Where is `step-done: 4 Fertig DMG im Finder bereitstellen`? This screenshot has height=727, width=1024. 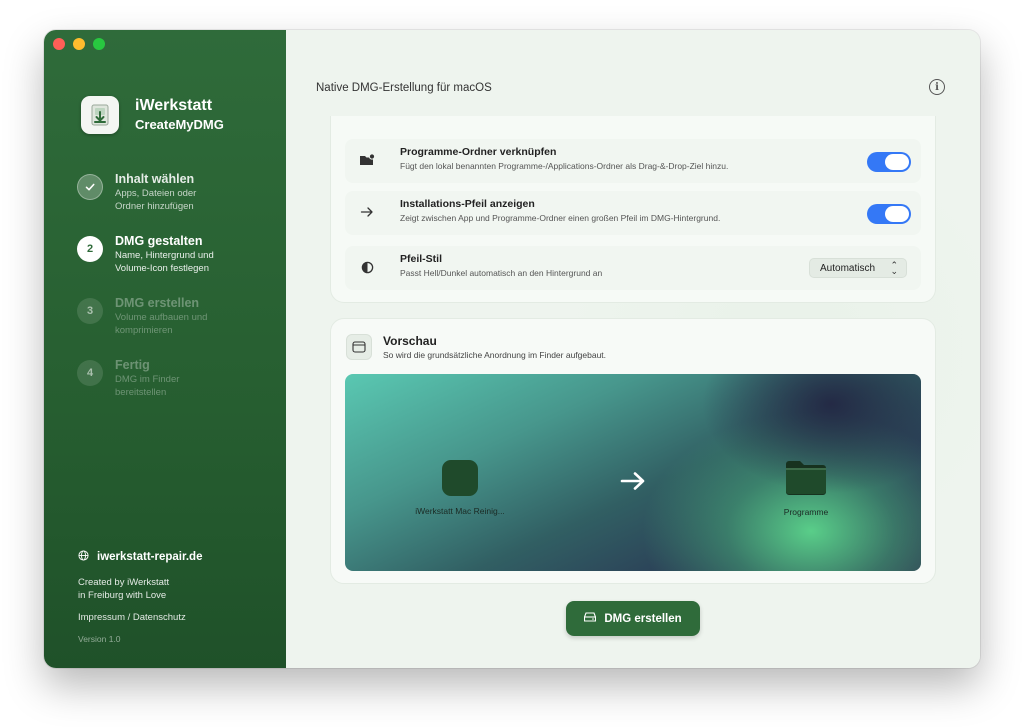 step-done: 4 Fertig DMG im Finder bereitstellen is located at coordinates (145, 389).